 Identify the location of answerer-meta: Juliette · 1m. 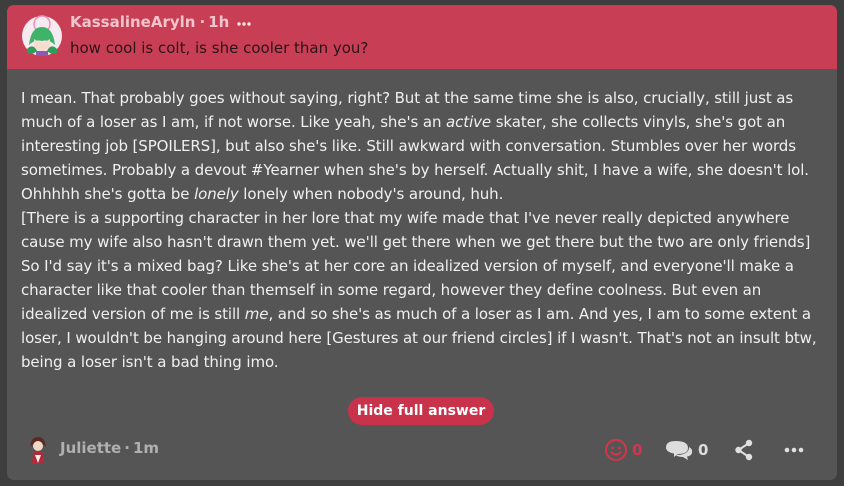
(109, 448).